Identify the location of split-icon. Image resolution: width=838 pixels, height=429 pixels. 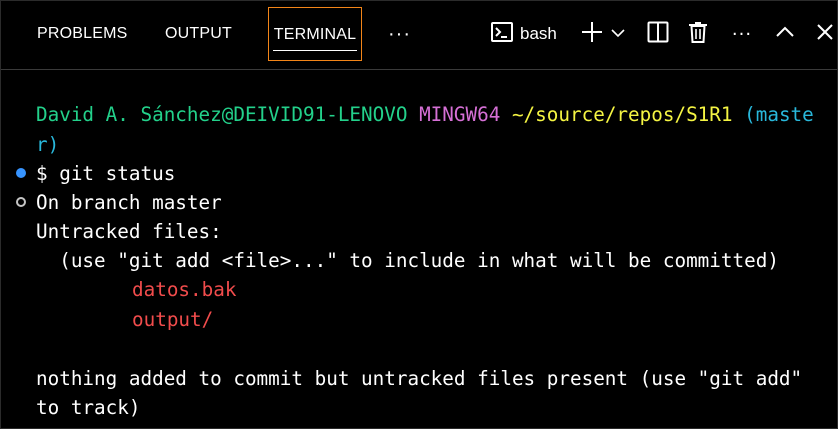
(658, 34).